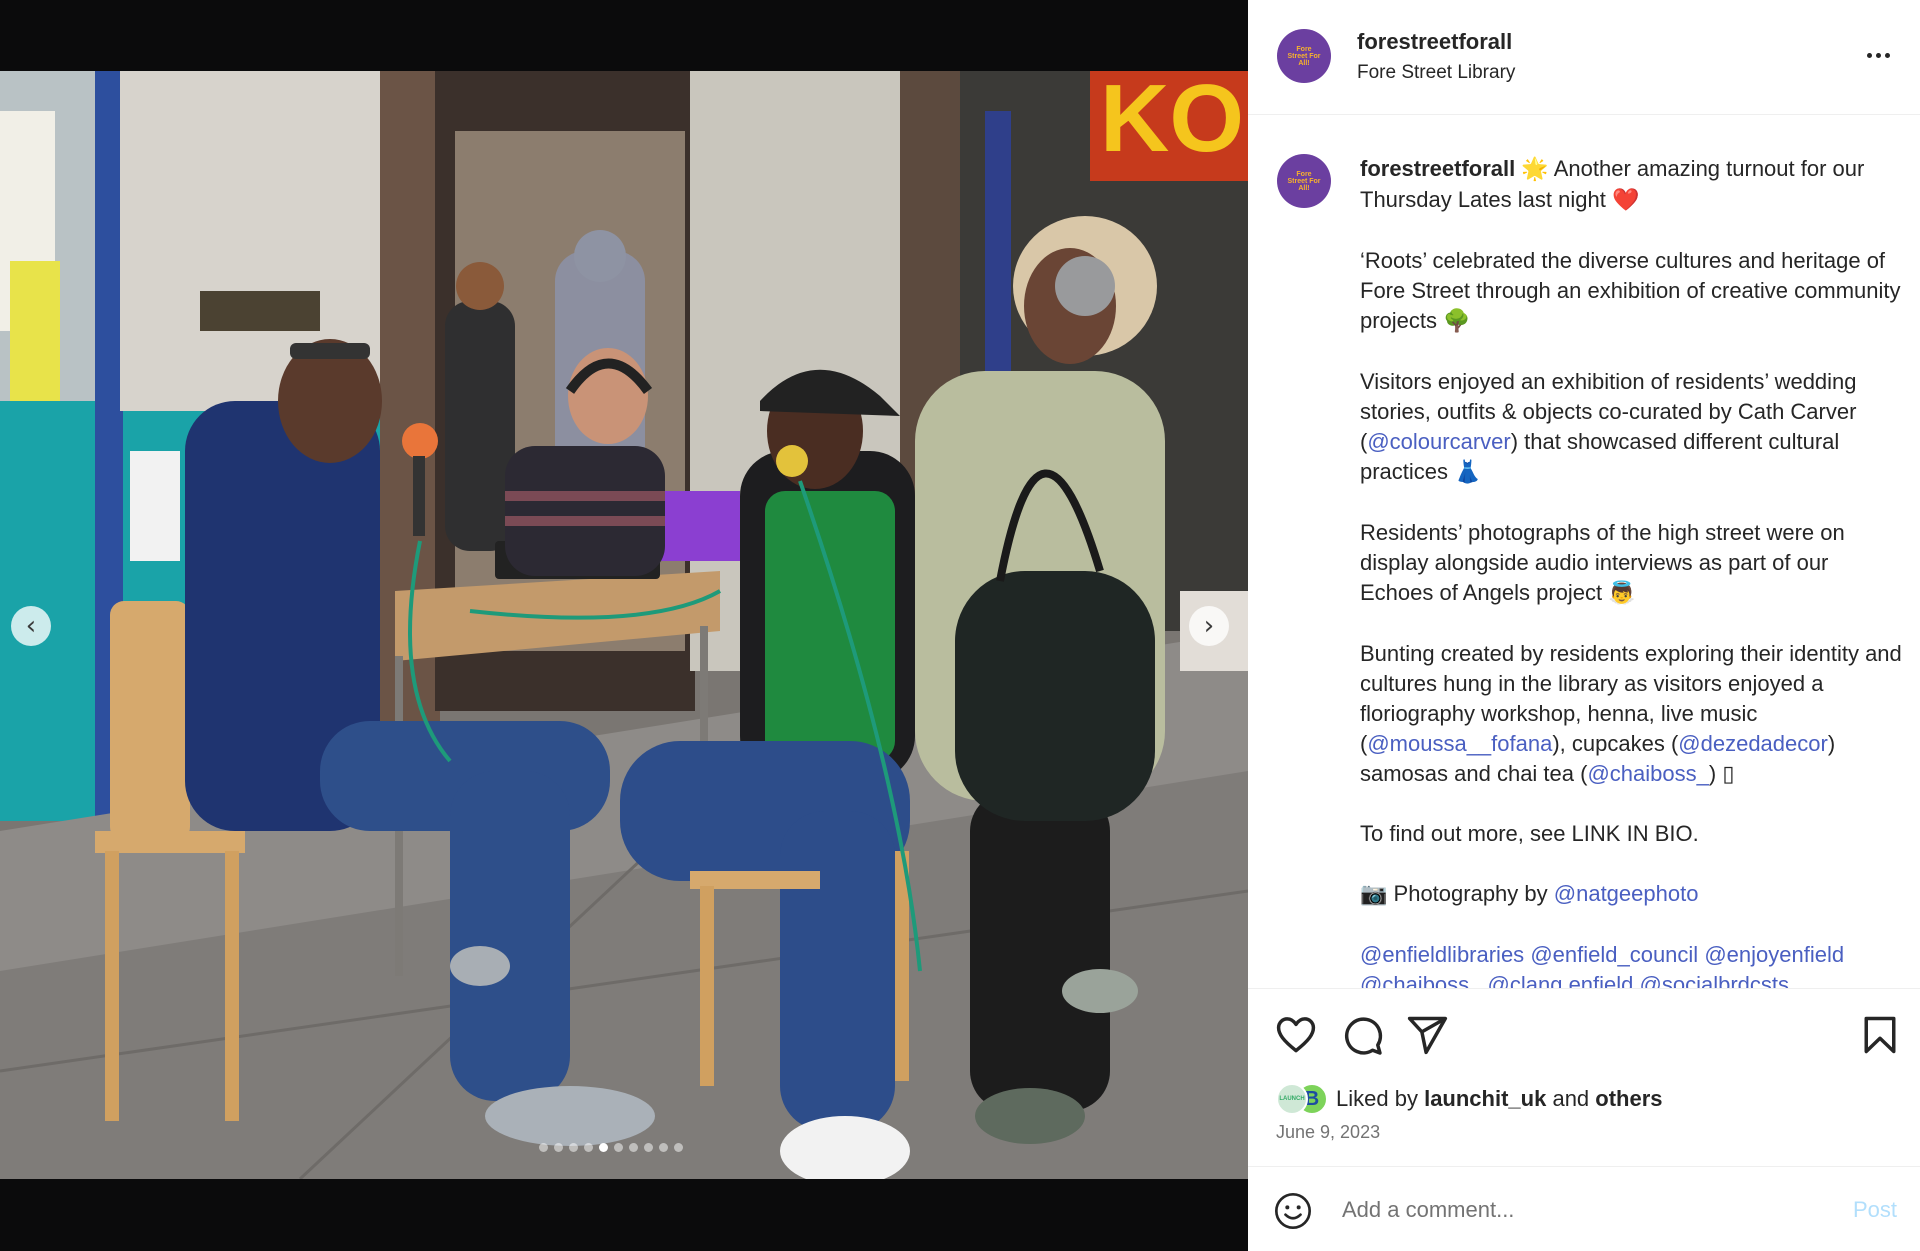 This screenshot has width=1920, height=1251. I want to click on dress-emoji: 👗, so click(1468, 472).